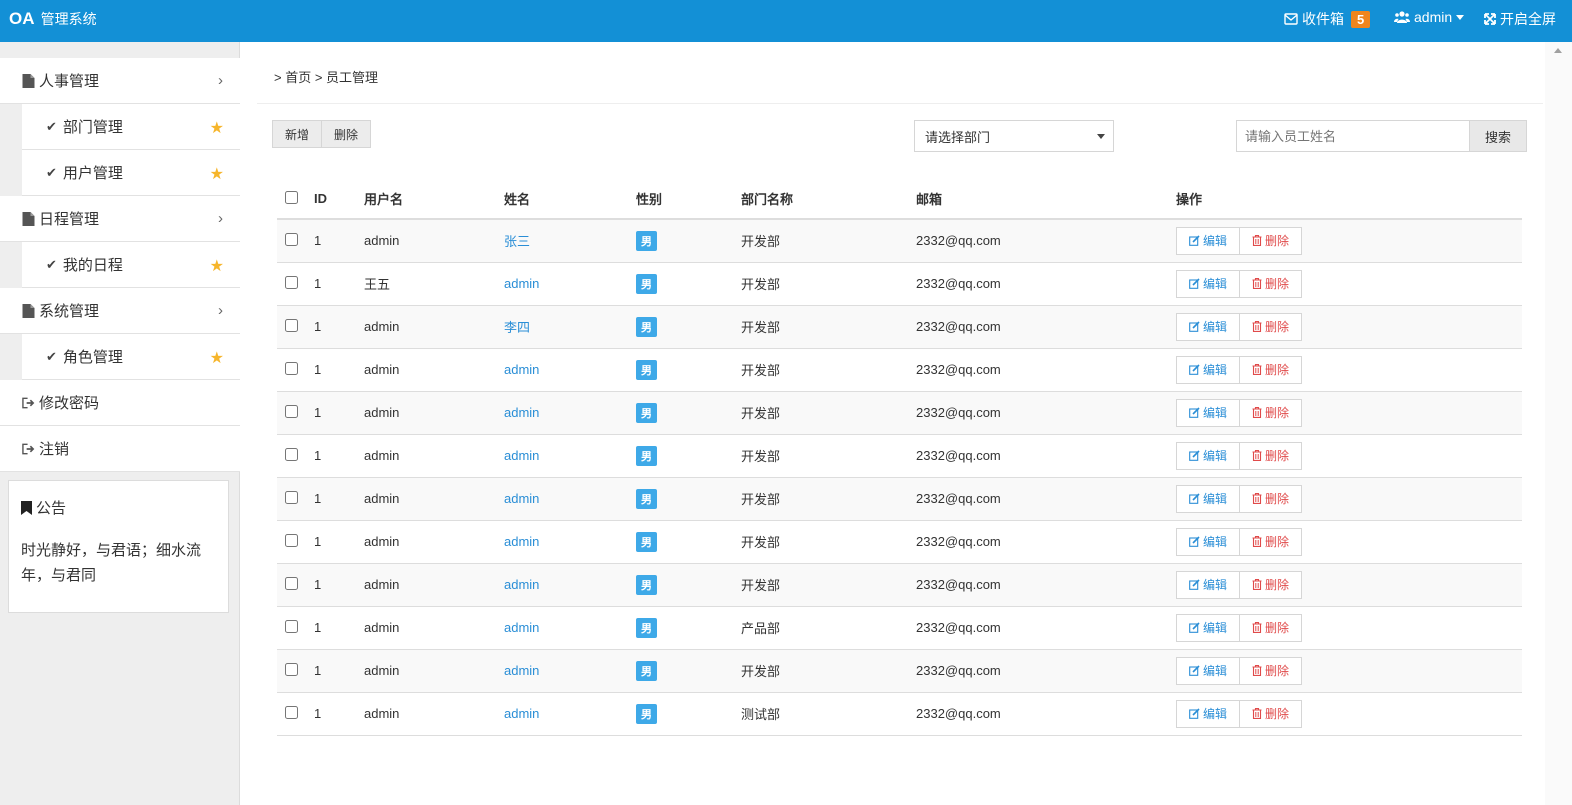  Describe the element at coordinates (1353, 136) in the screenshot. I see `search-input` at that location.